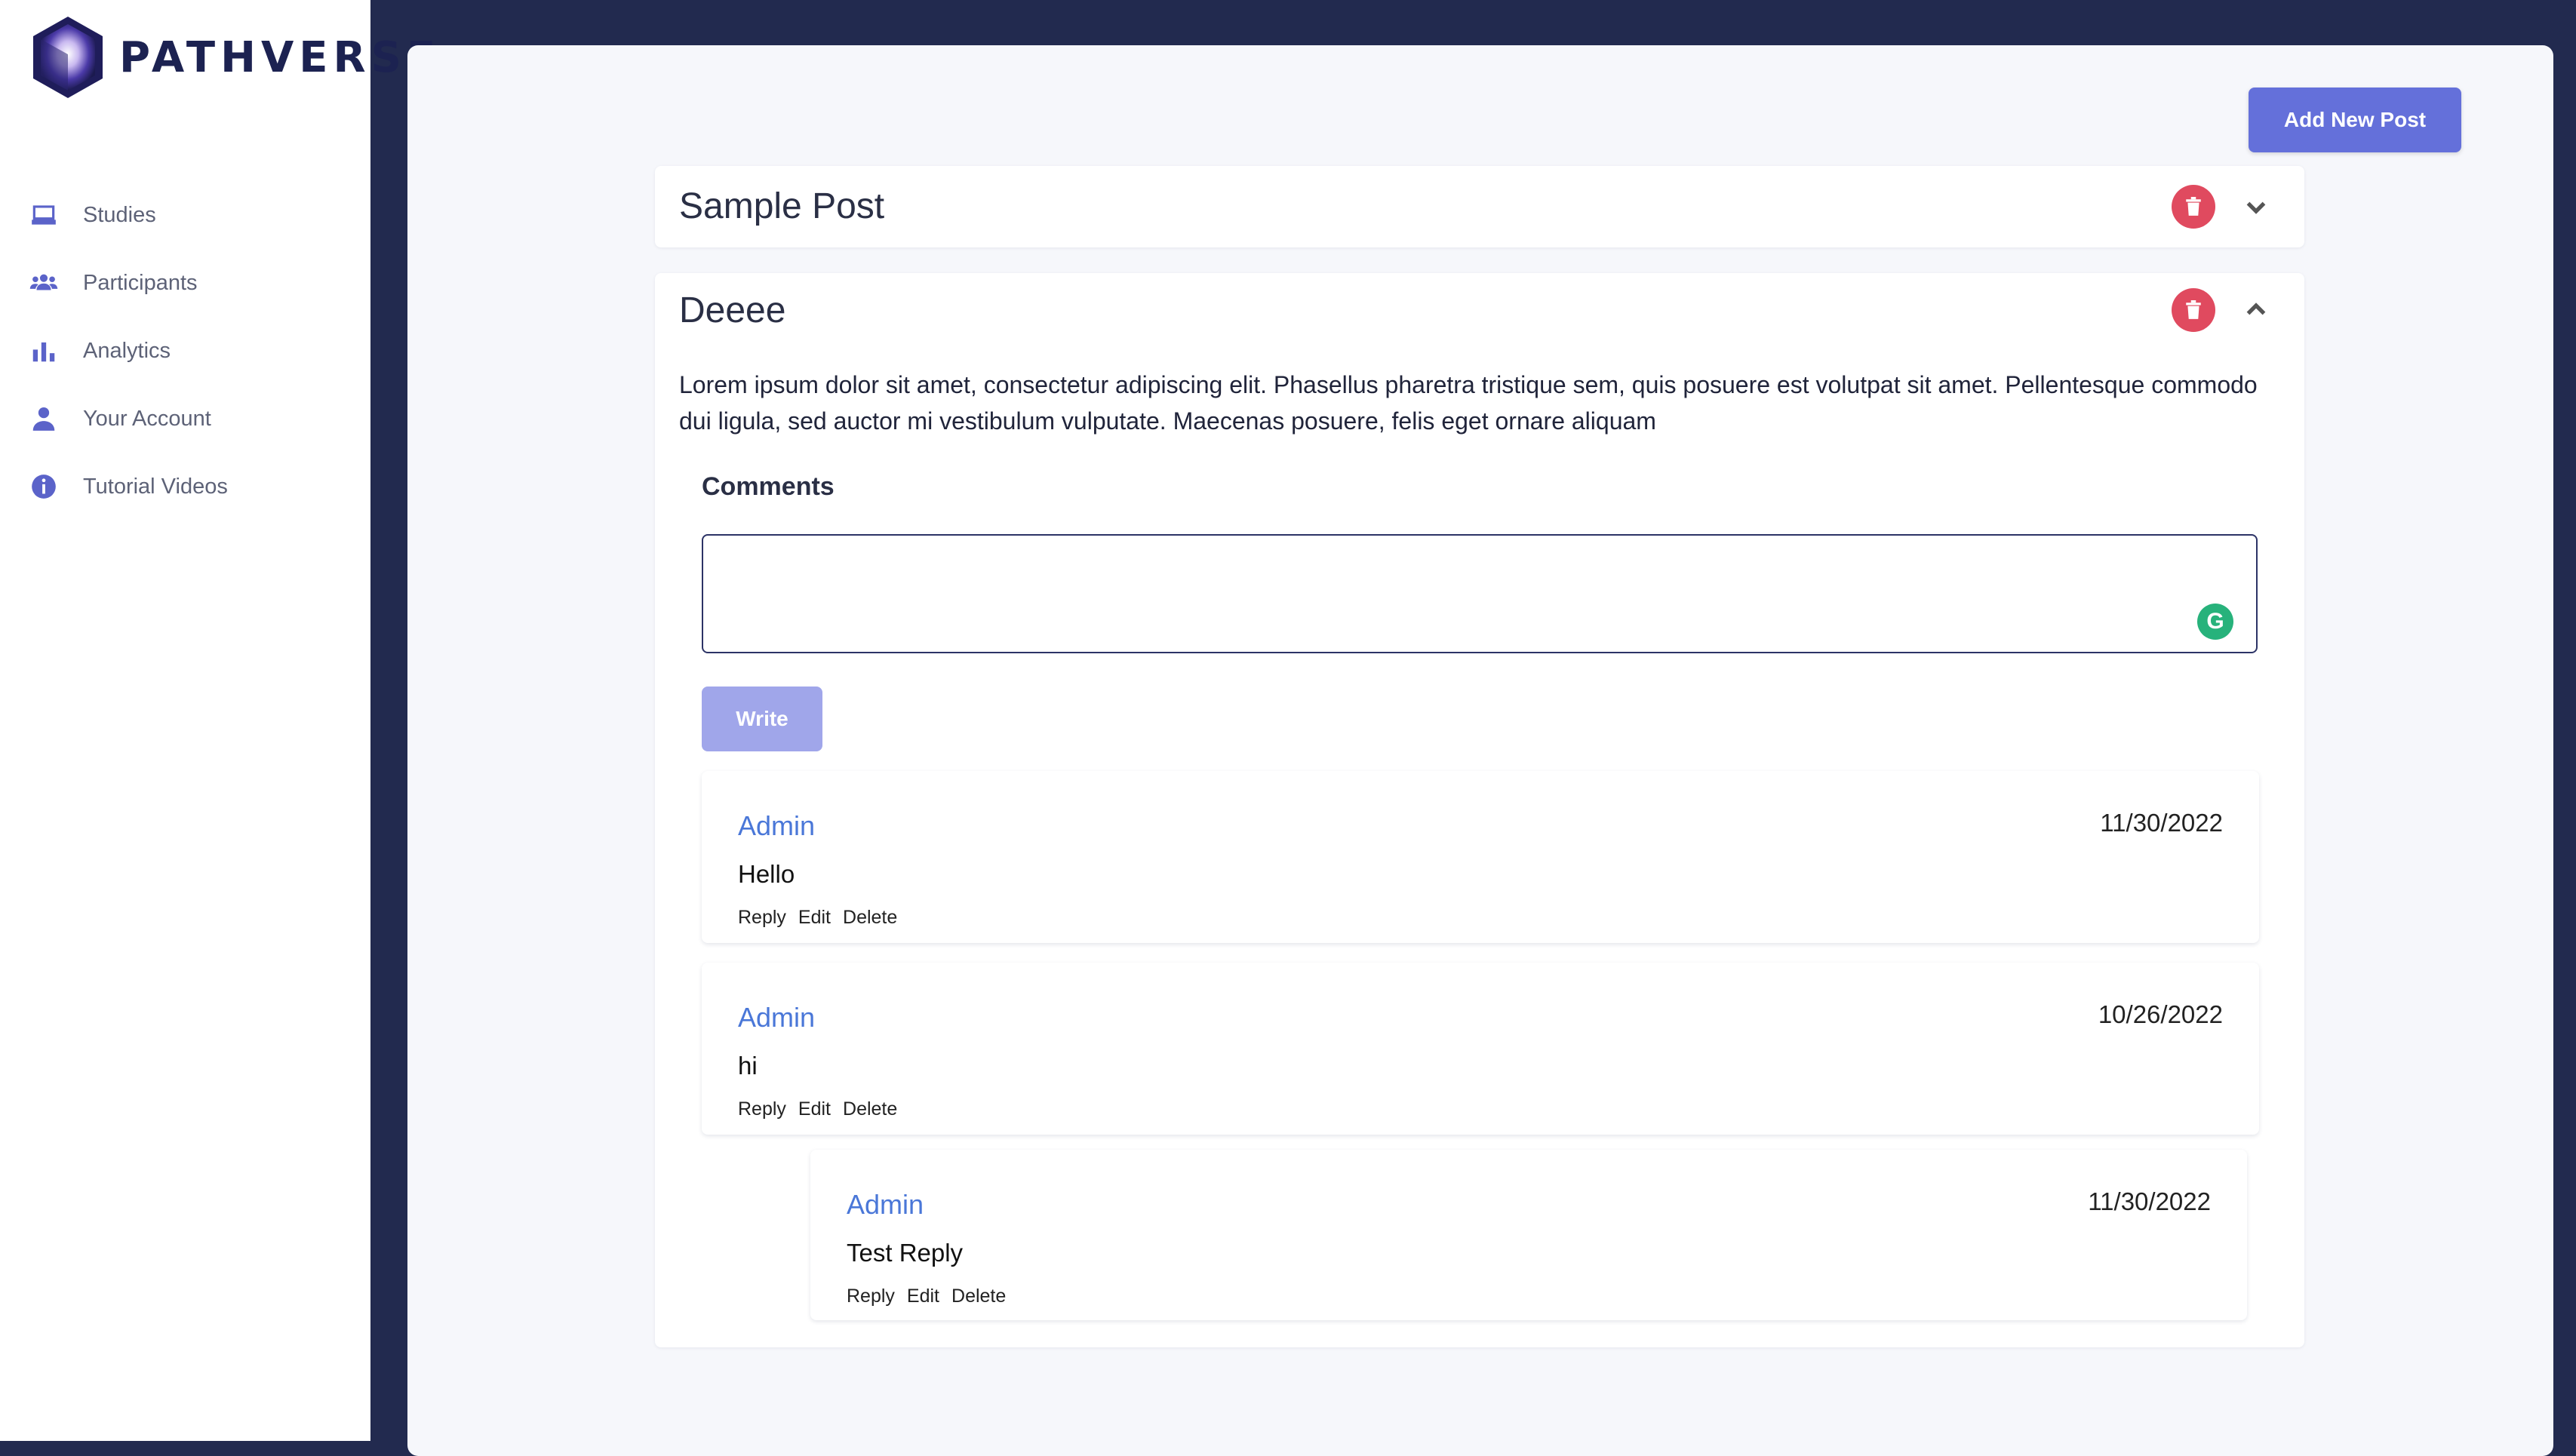 This screenshot has width=2576, height=1456. I want to click on sidebar-item-tutorial-videos: Tutorial Videos, so click(185, 487).